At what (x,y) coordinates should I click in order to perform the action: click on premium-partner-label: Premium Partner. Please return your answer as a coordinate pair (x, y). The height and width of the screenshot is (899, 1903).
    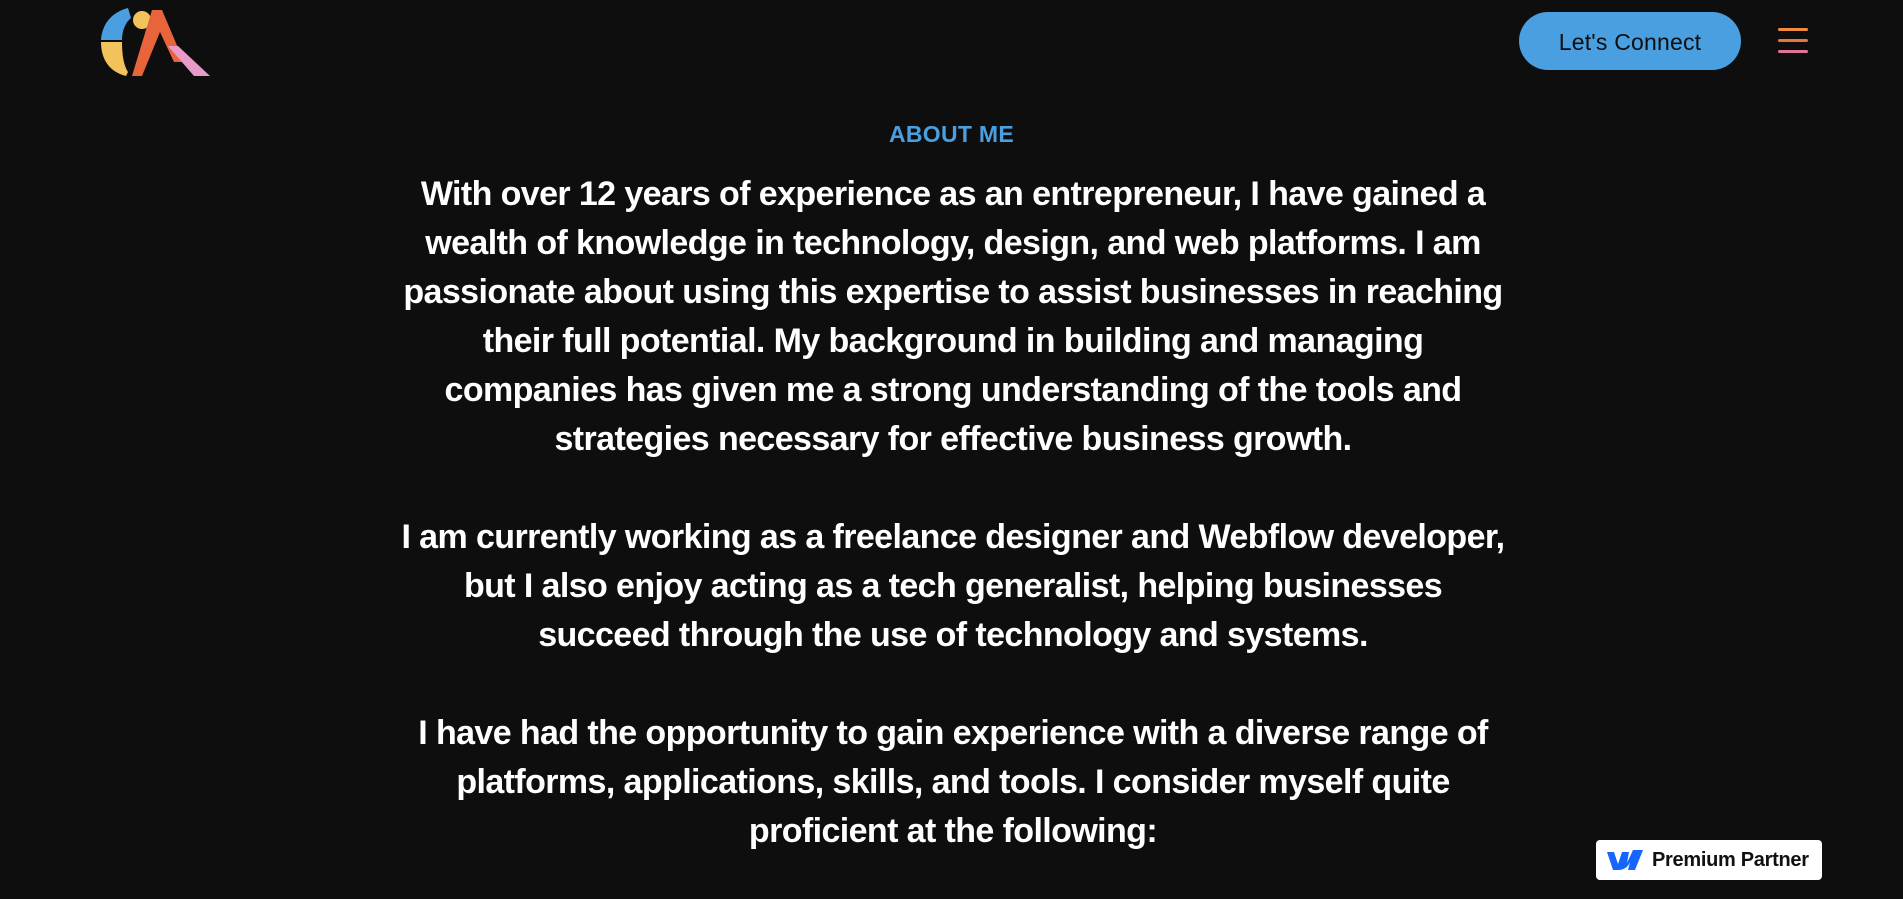
    Looking at the image, I should click on (1730, 859).